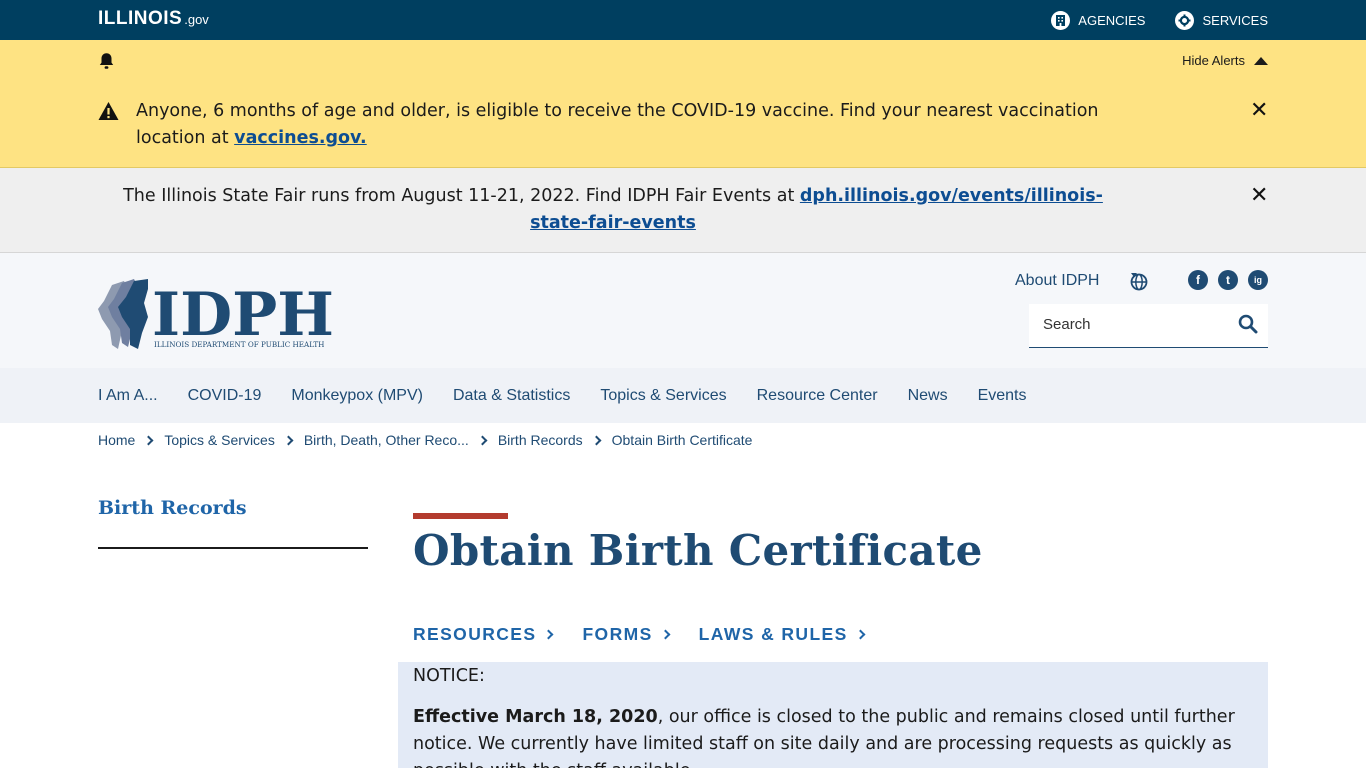  Describe the element at coordinates (116, 440) in the screenshot. I see `breadcrumb-home: Home` at that location.